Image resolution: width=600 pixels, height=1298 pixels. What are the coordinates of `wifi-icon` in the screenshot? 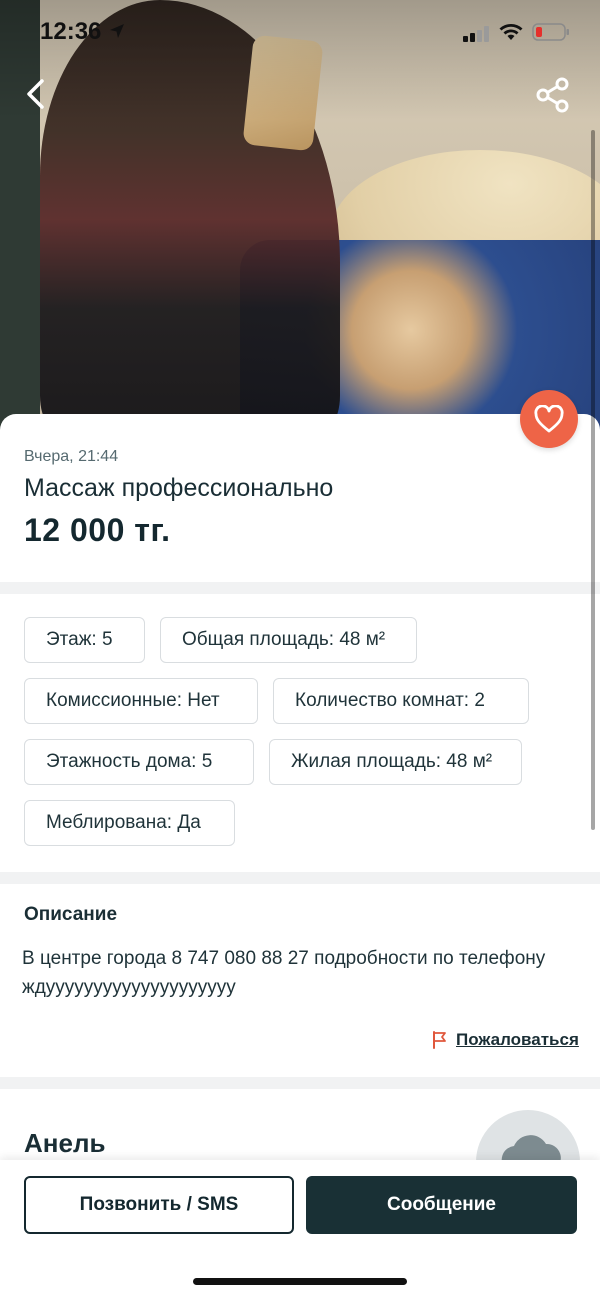 It's located at (511, 32).